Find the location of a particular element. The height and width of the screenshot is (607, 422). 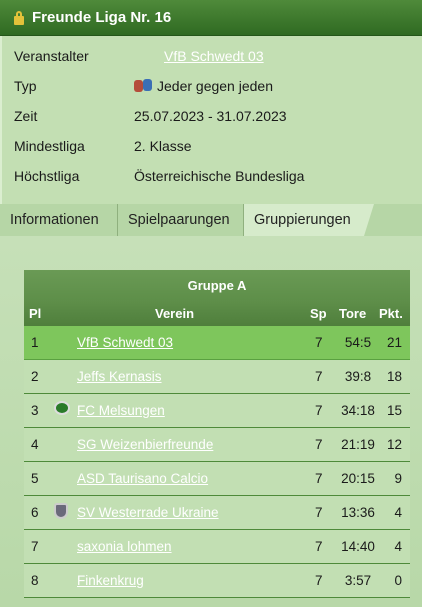

detail-row-typ: Typ Jeder gegen jeden is located at coordinates (143, 86).